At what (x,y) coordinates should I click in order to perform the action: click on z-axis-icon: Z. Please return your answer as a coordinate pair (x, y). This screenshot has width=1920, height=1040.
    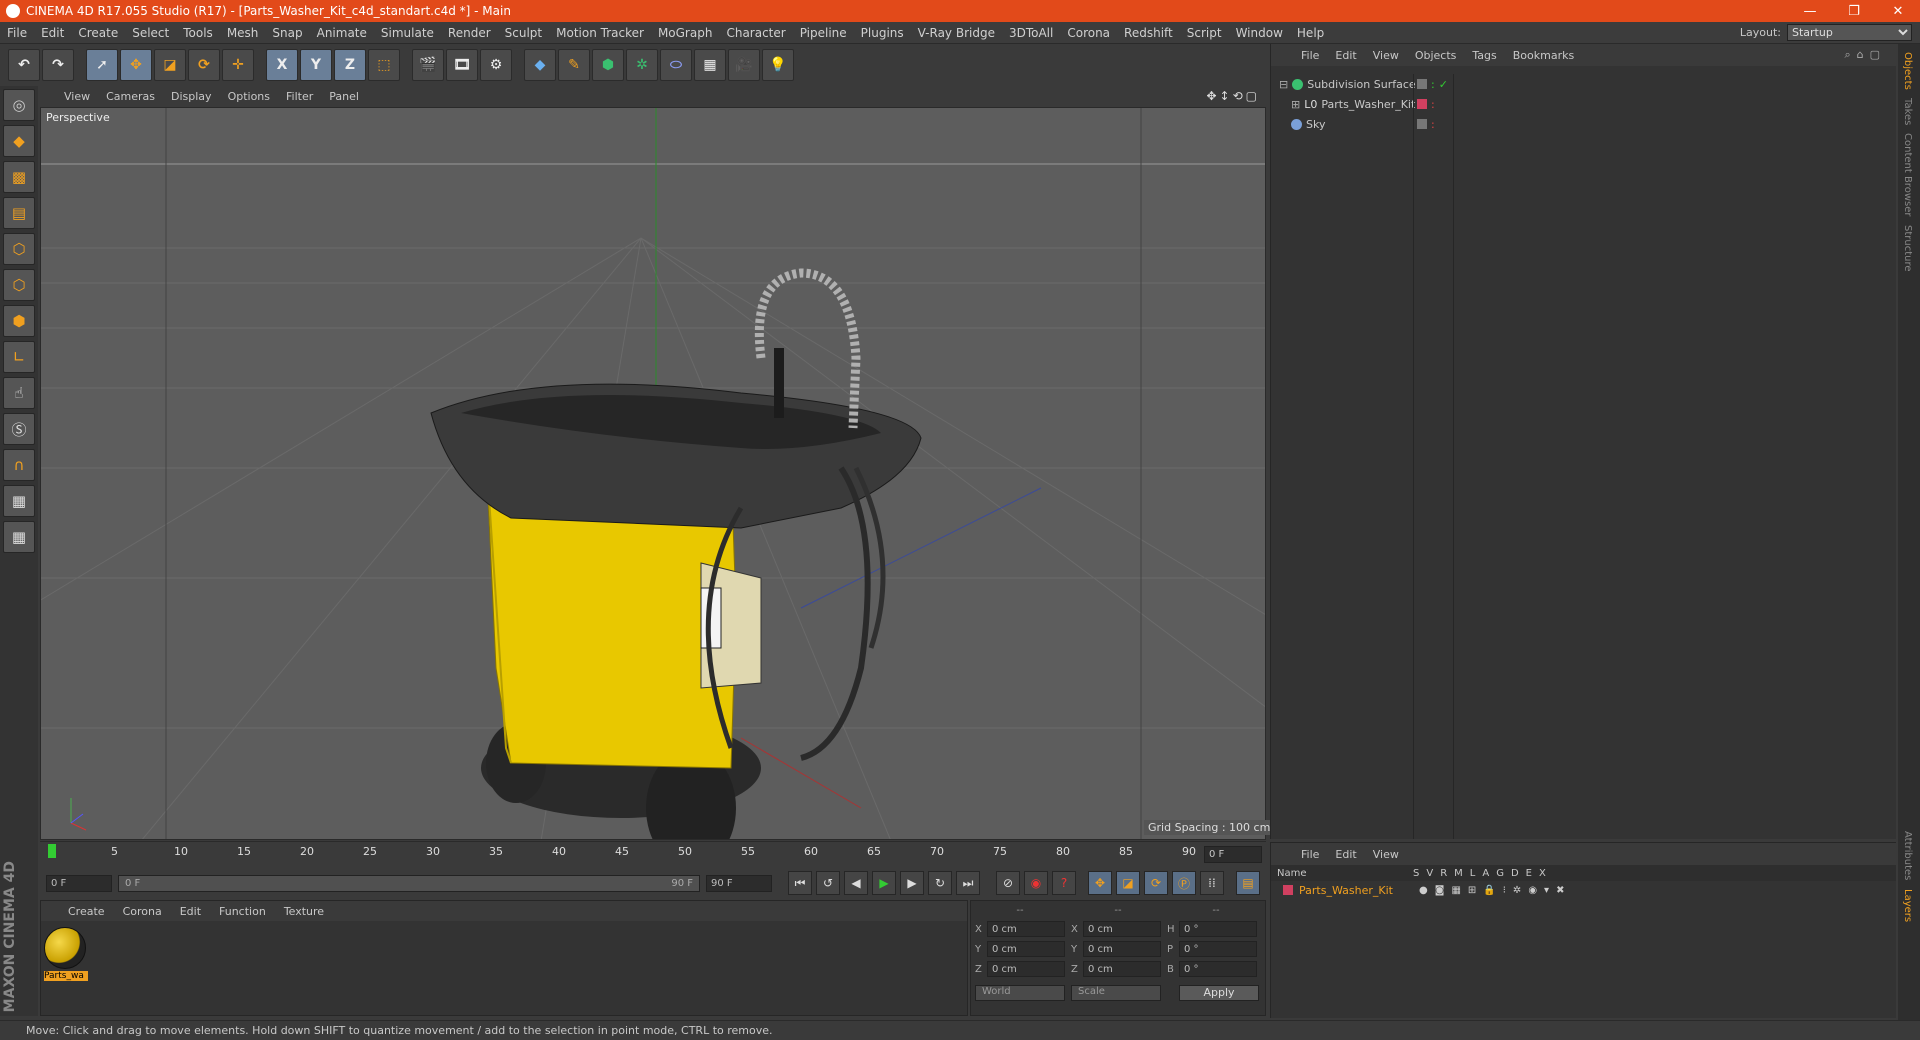
    Looking at the image, I should click on (350, 65).